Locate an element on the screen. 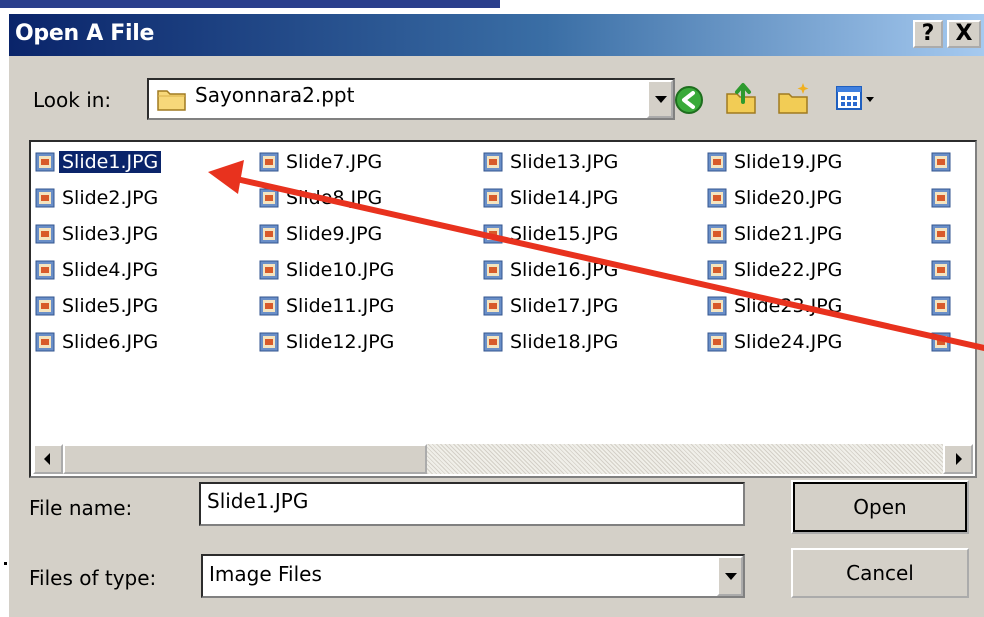  file-name-text: Slide8.JPG is located at coordinates (334, 198).